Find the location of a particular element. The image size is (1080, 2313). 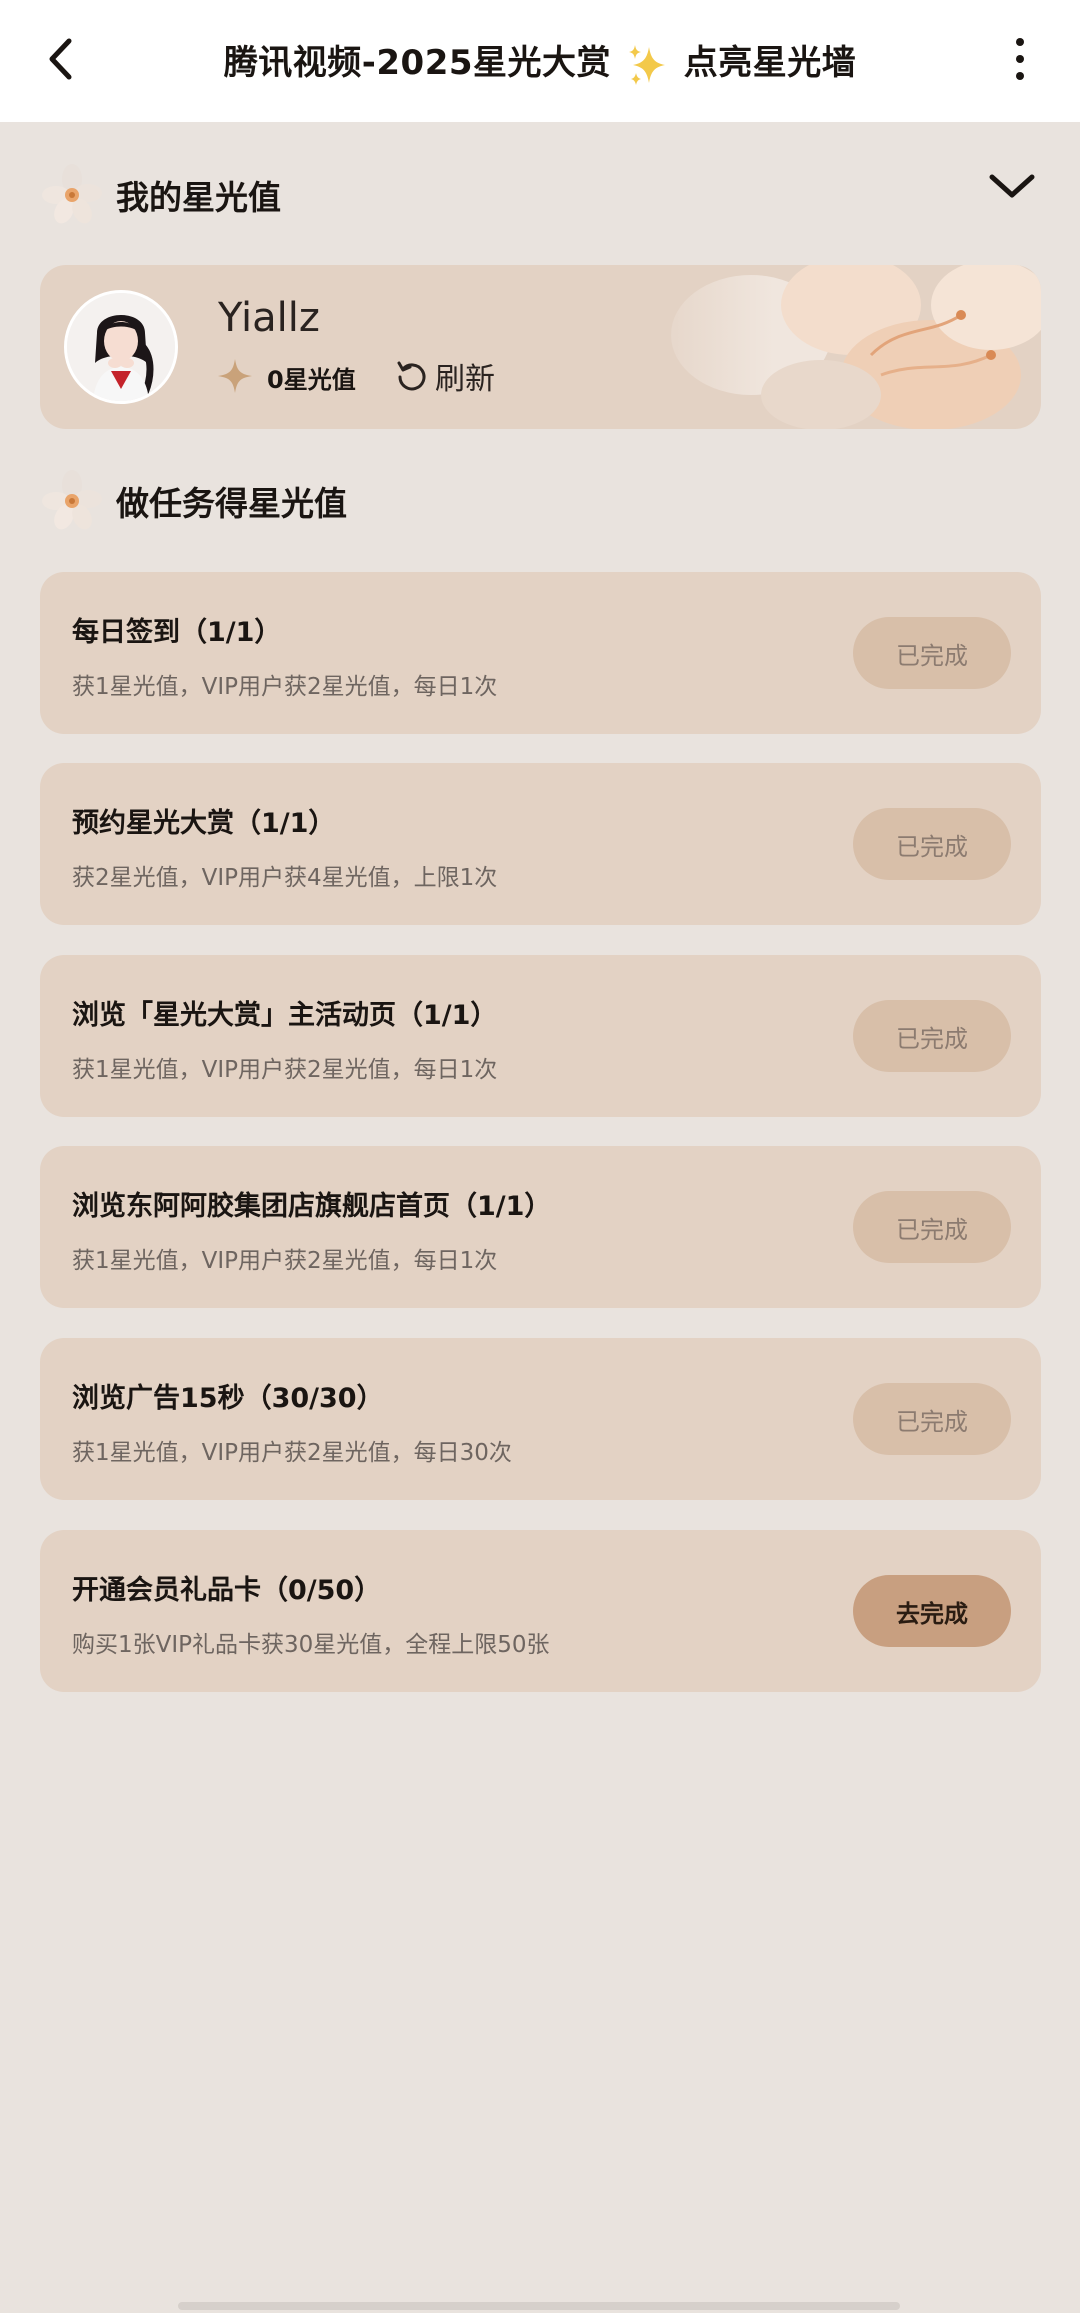

page-title-suffix: 点亮星光墙 is located at coordinates (770, 63).